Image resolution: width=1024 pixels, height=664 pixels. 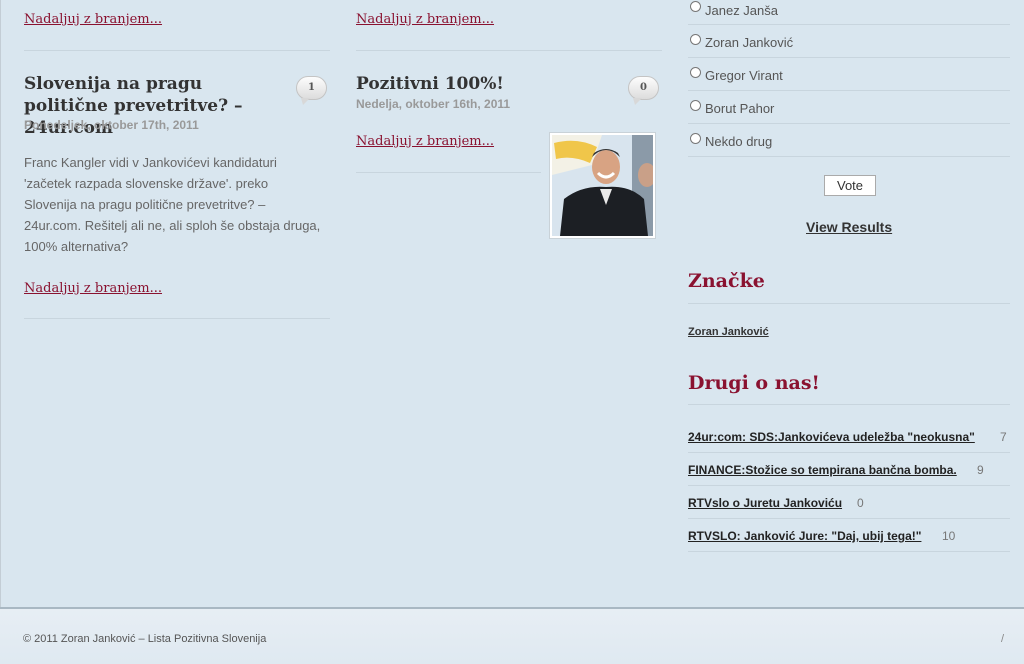 What do you see at coordinates (860, 503) in the screenshot?
I see `link-count: 0` at bounding box center [860, 503].